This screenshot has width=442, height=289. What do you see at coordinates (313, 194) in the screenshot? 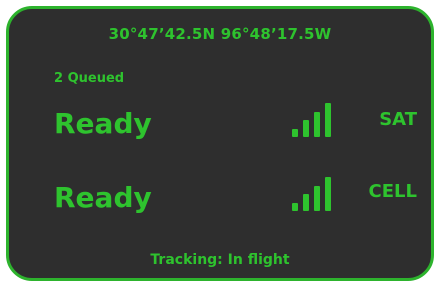
I see `cell-signal-icon` at bounding box center [313, 194].